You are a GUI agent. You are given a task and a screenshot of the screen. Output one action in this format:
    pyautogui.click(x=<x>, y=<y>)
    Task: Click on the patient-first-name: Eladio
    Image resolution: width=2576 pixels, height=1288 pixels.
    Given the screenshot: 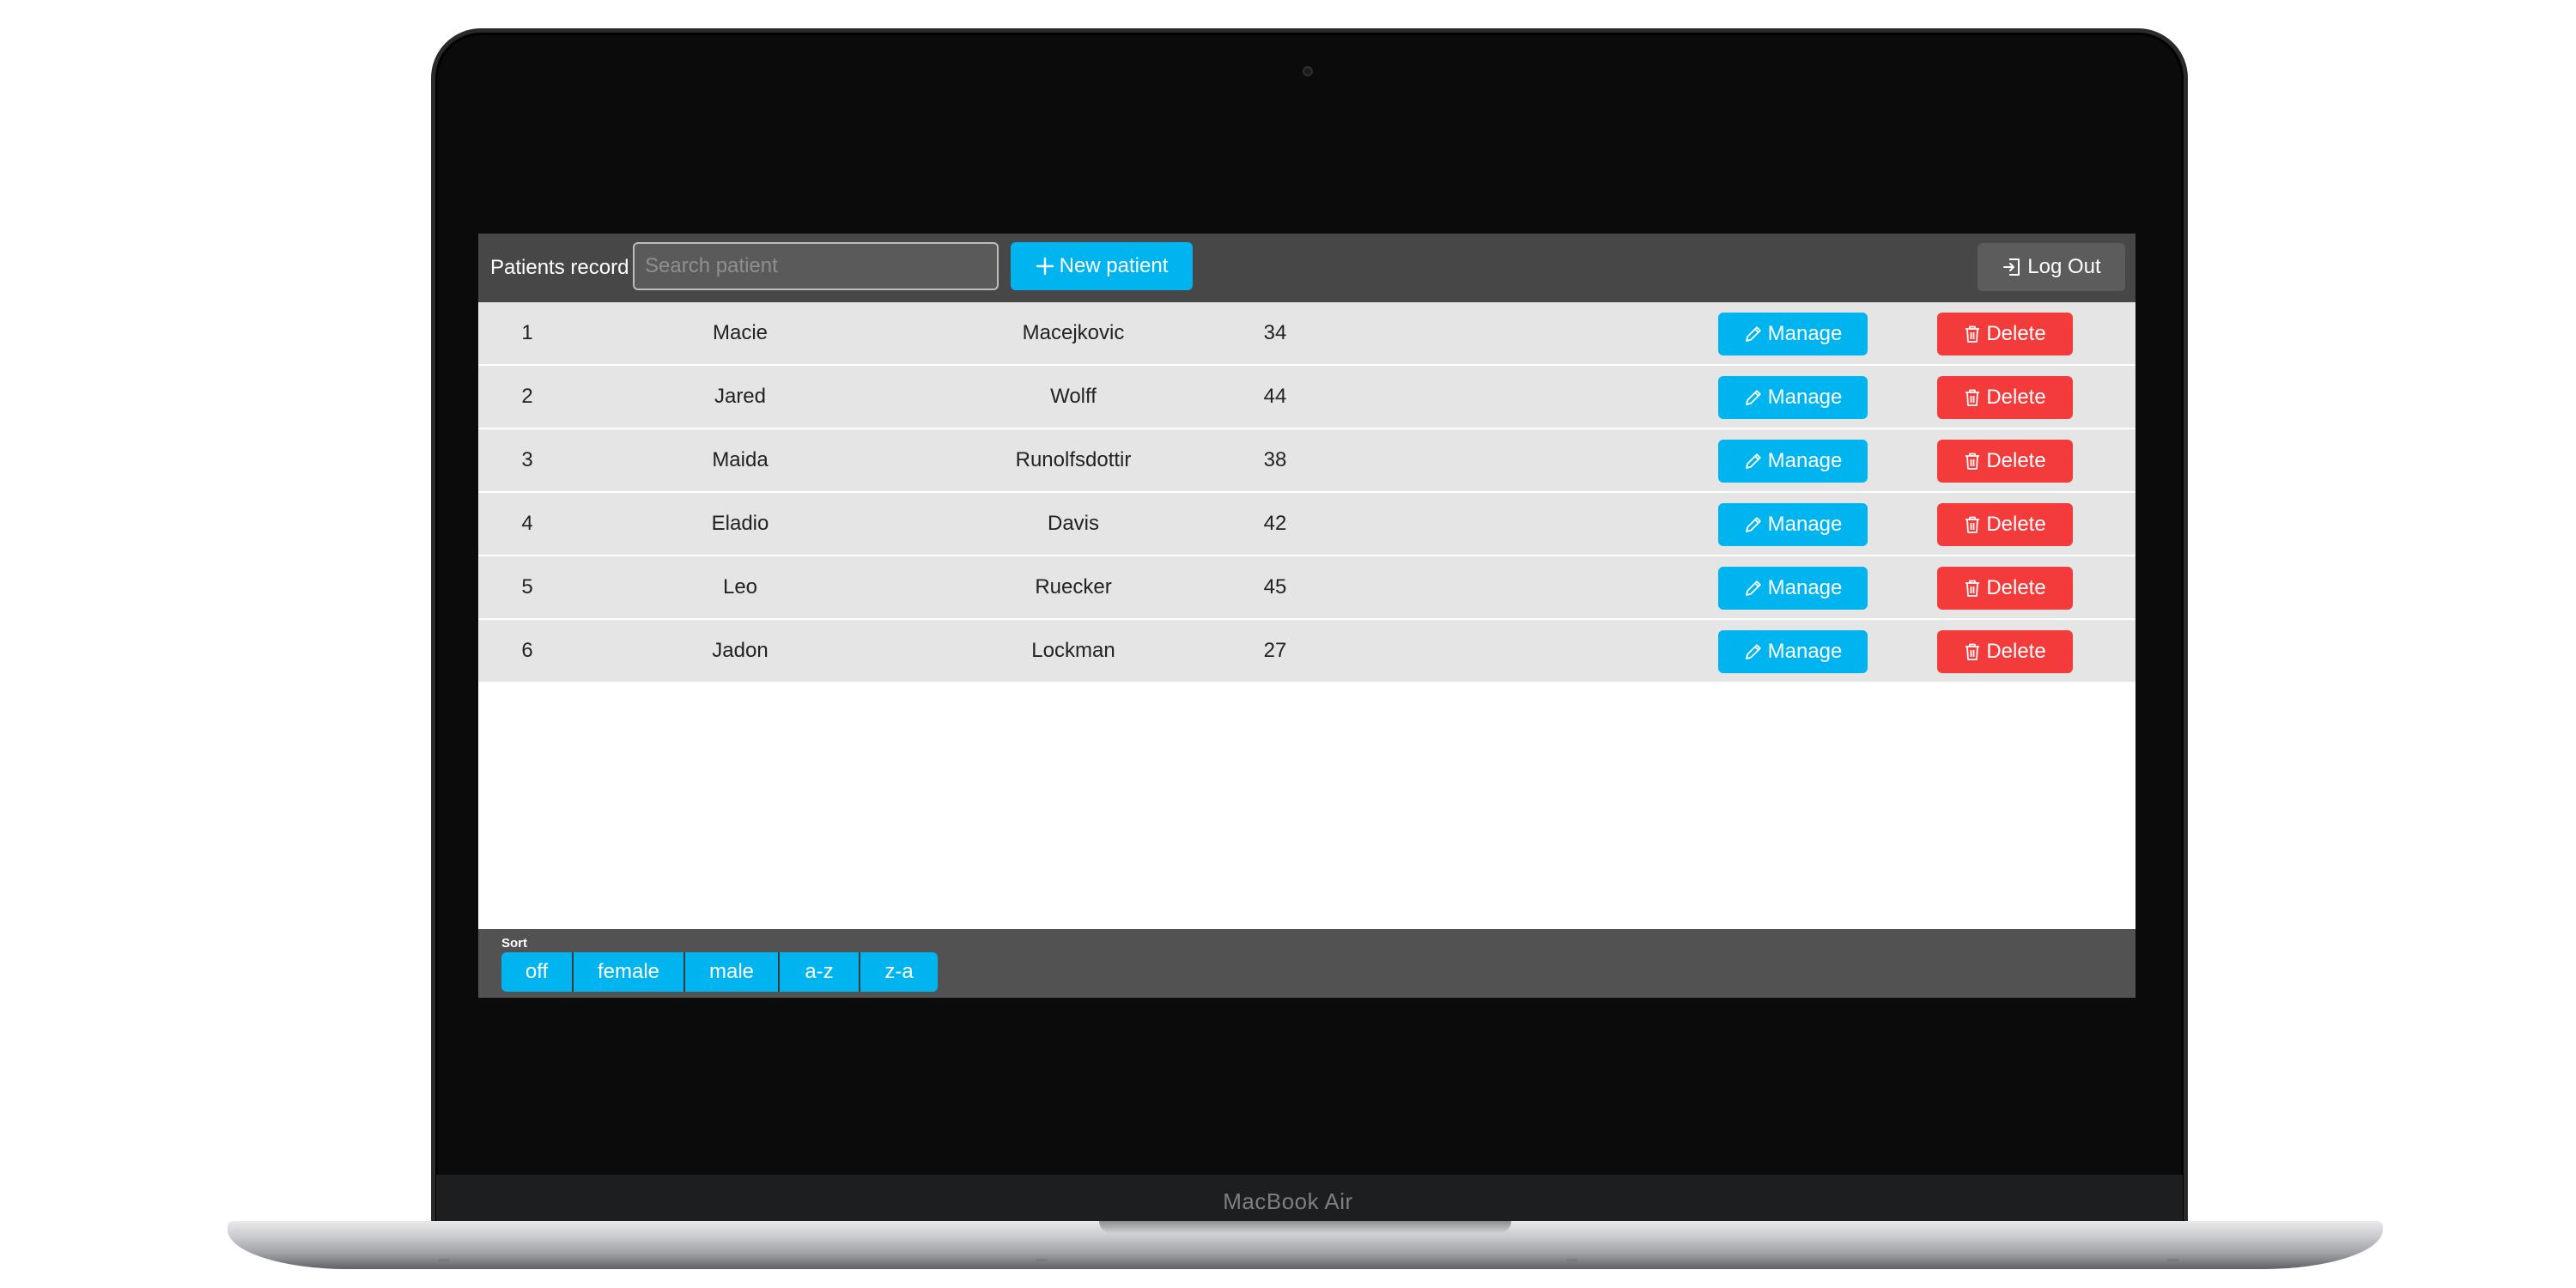 What is the action you would take?
    pyautogui.click(x=740, y=523)
    